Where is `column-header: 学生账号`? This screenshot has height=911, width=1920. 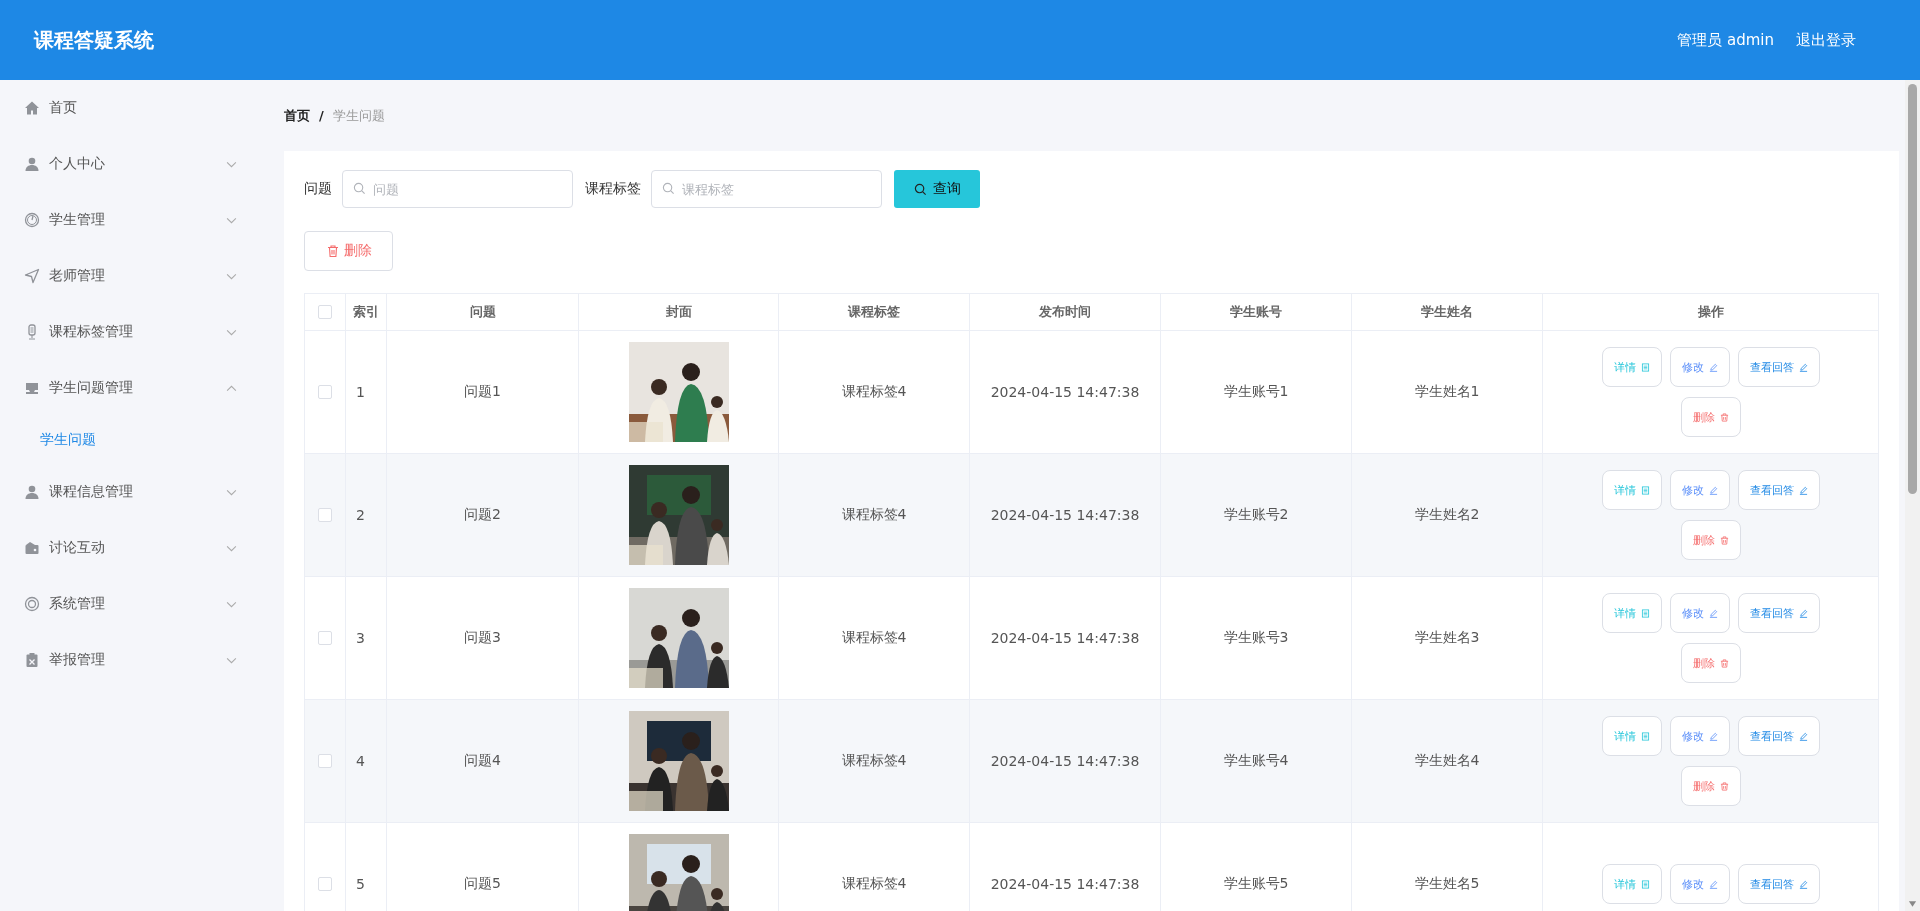 column-header: 学生账号 is located at coordinates (1256, 312).